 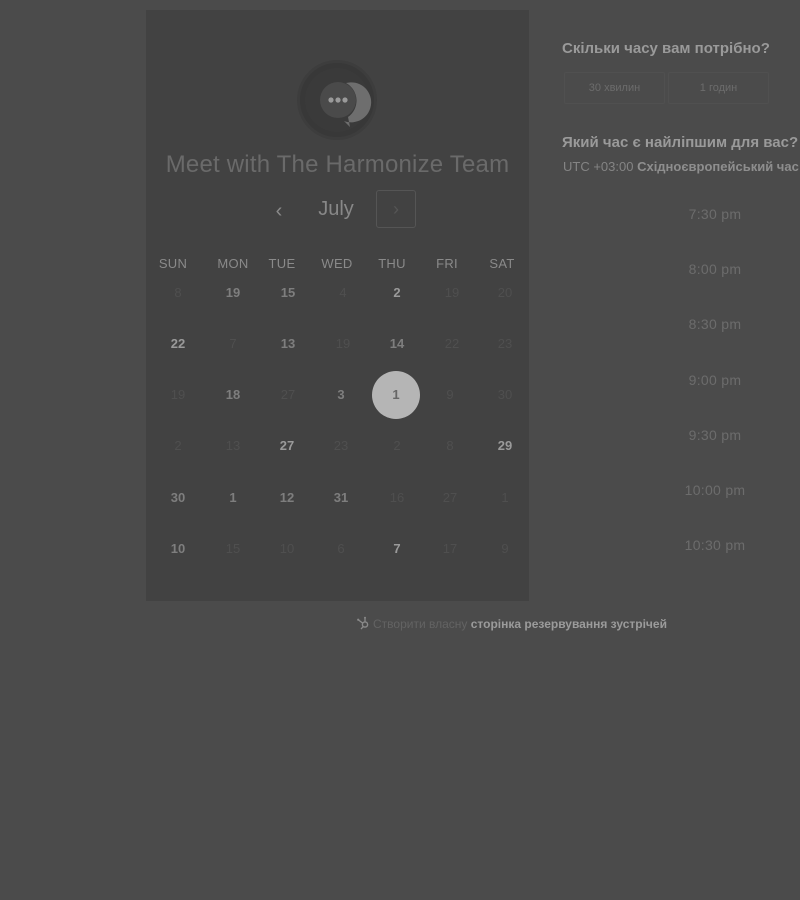 What do you see at coordinates (505, 446) in the screenshot?
I see `calendar-day: 29` at bounding box center [505, 446].